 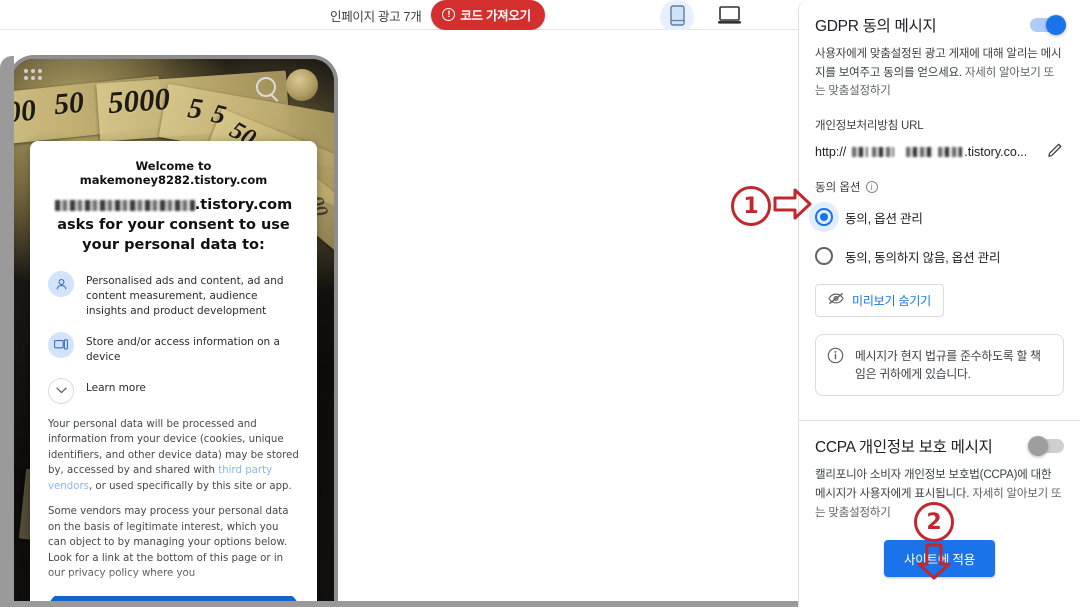 I want to click on desktop-device-button, so click(x=729, y=17).